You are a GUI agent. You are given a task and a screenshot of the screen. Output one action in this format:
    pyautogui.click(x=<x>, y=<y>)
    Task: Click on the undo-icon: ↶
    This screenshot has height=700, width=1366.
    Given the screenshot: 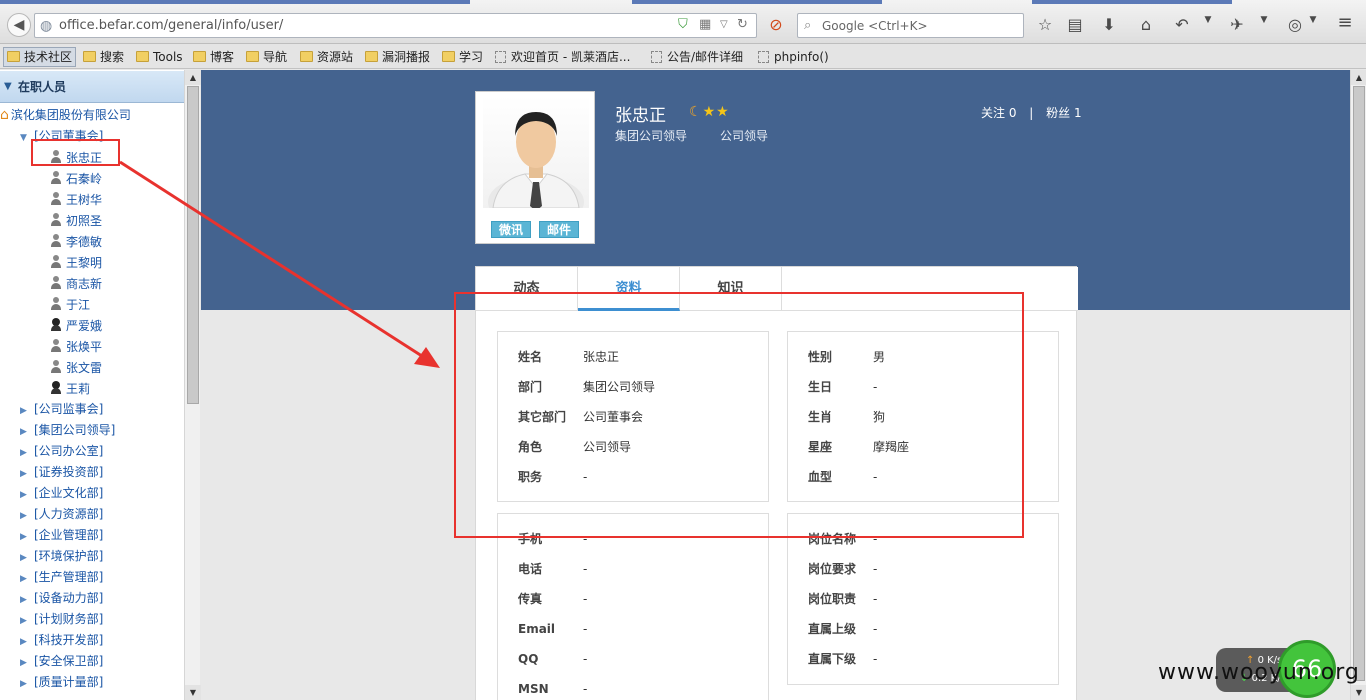 What is the action you would take?
    pyautogui.click(x=1182, y=24)
    